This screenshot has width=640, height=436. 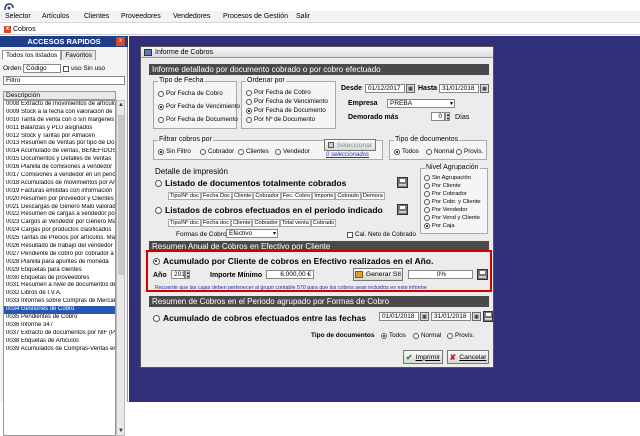 What do you see at coordinates (424, 316) in the screenshot?
I see `calendar-fecha-inicio-icon: ▦` at bounding box center [424, 316].